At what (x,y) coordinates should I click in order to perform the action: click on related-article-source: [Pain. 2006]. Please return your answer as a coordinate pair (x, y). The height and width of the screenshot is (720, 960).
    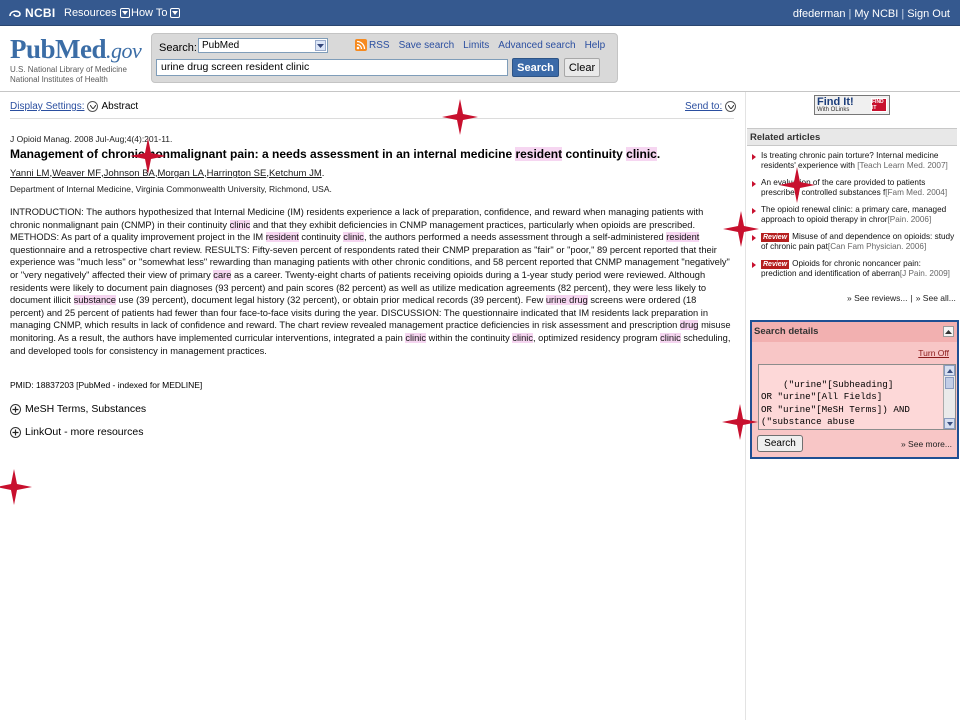
    Looking at the image, I should click on (909, 219).